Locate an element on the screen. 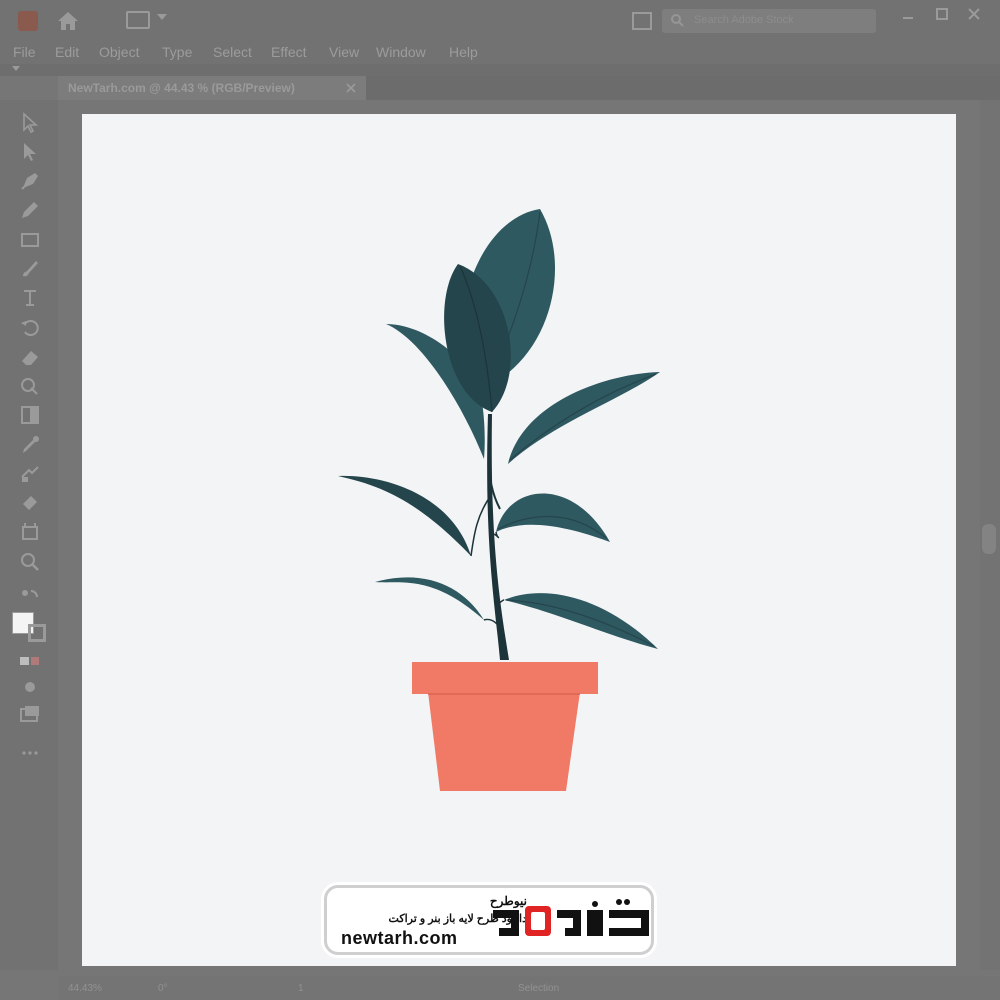 This screenshot has height=1000, width=1000. menu-help: Help is located at coordinates (463, 52).